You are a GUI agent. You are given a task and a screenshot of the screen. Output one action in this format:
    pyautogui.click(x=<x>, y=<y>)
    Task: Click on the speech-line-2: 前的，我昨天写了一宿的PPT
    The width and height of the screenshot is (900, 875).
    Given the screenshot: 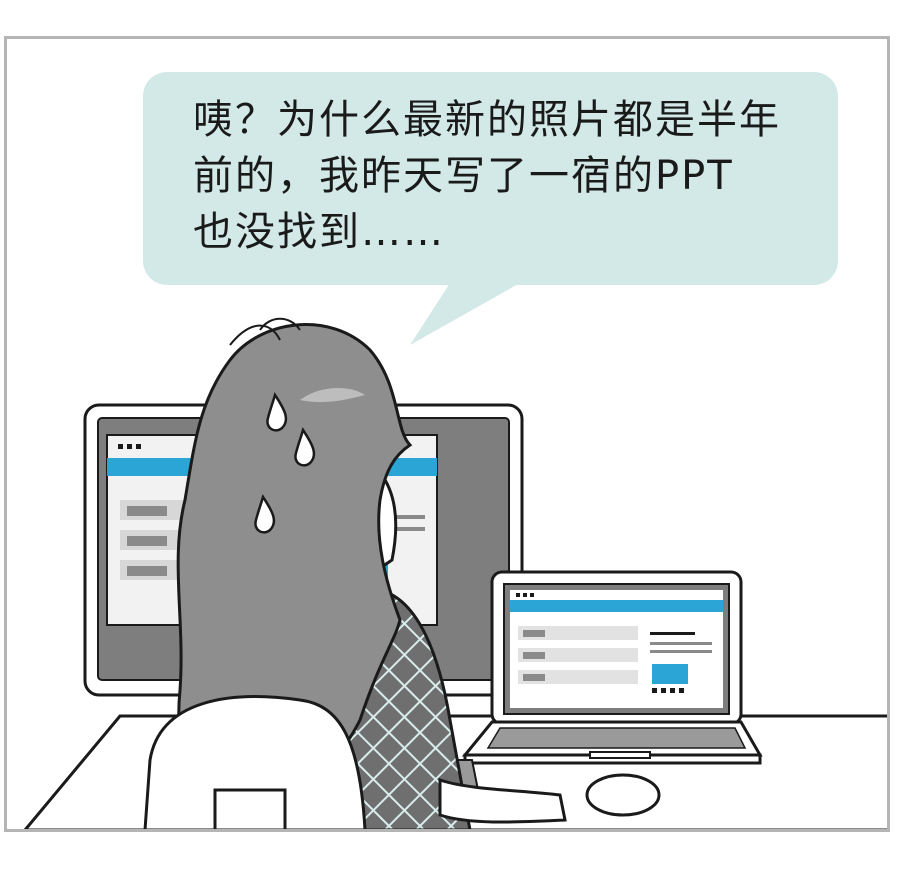 What is the action you would take?
    pyautogui.click(x=463, y=176)
    